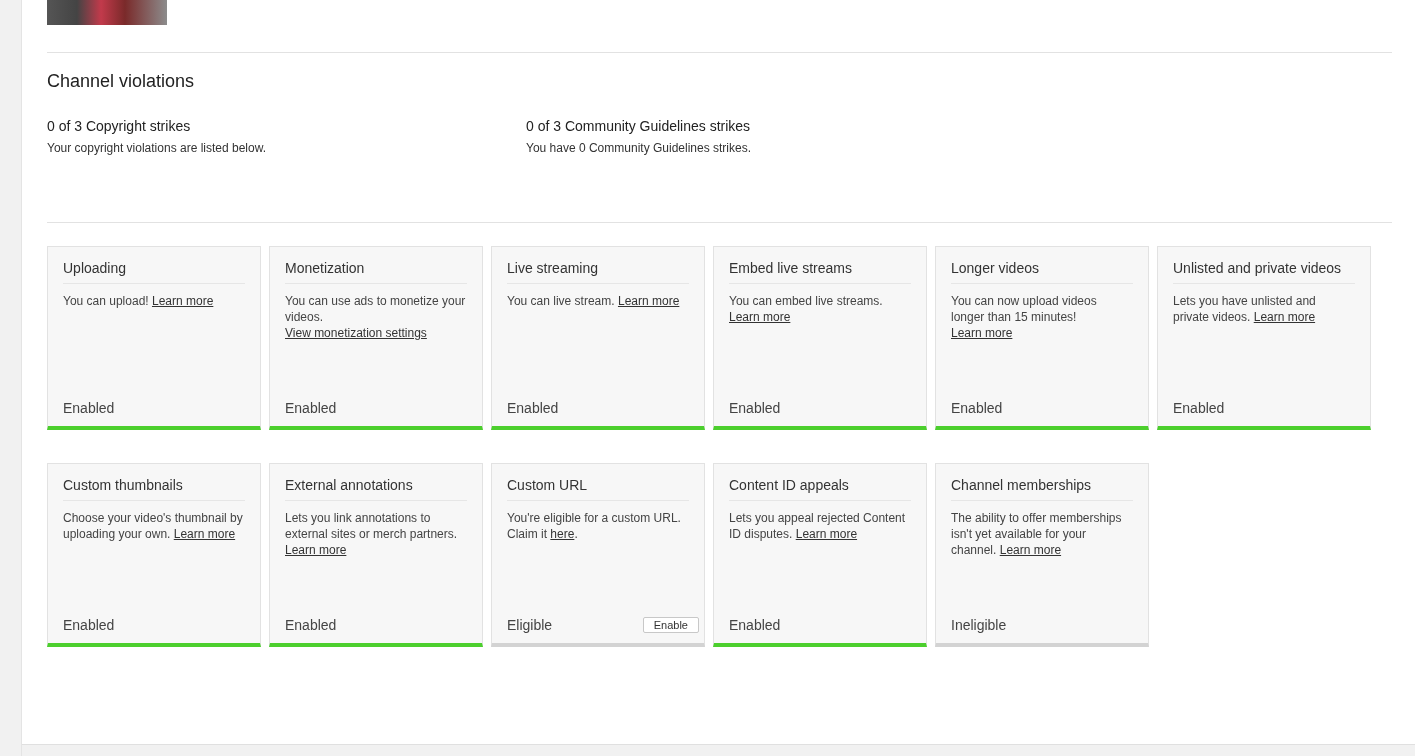 The width and height of the screenshot is (1415, 756). I want to click on card-description: The ability to offer memberships isn't yet available for your channel. Learn more, so click(1037, 534).